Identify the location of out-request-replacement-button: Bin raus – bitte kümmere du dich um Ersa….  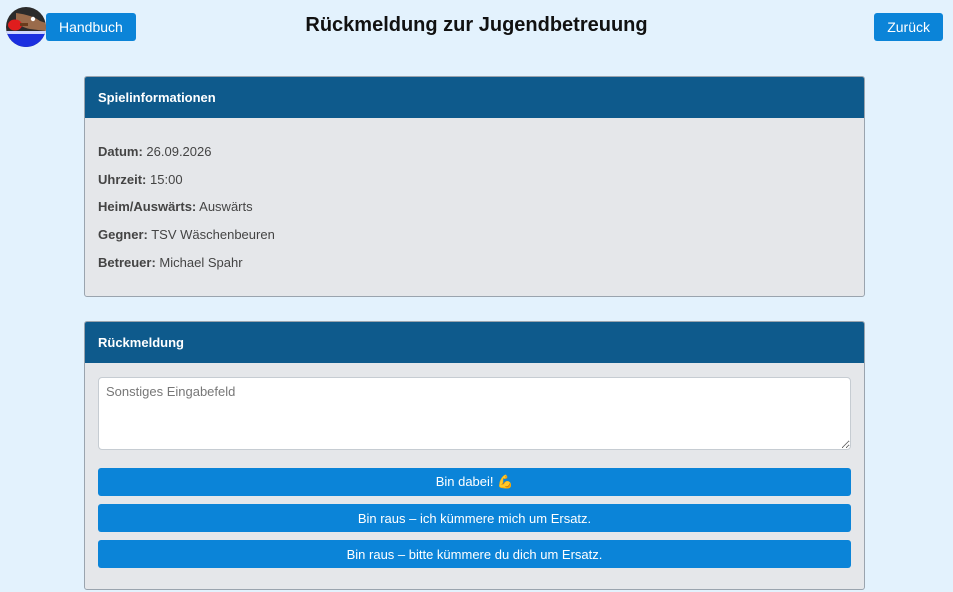
(474, 554).